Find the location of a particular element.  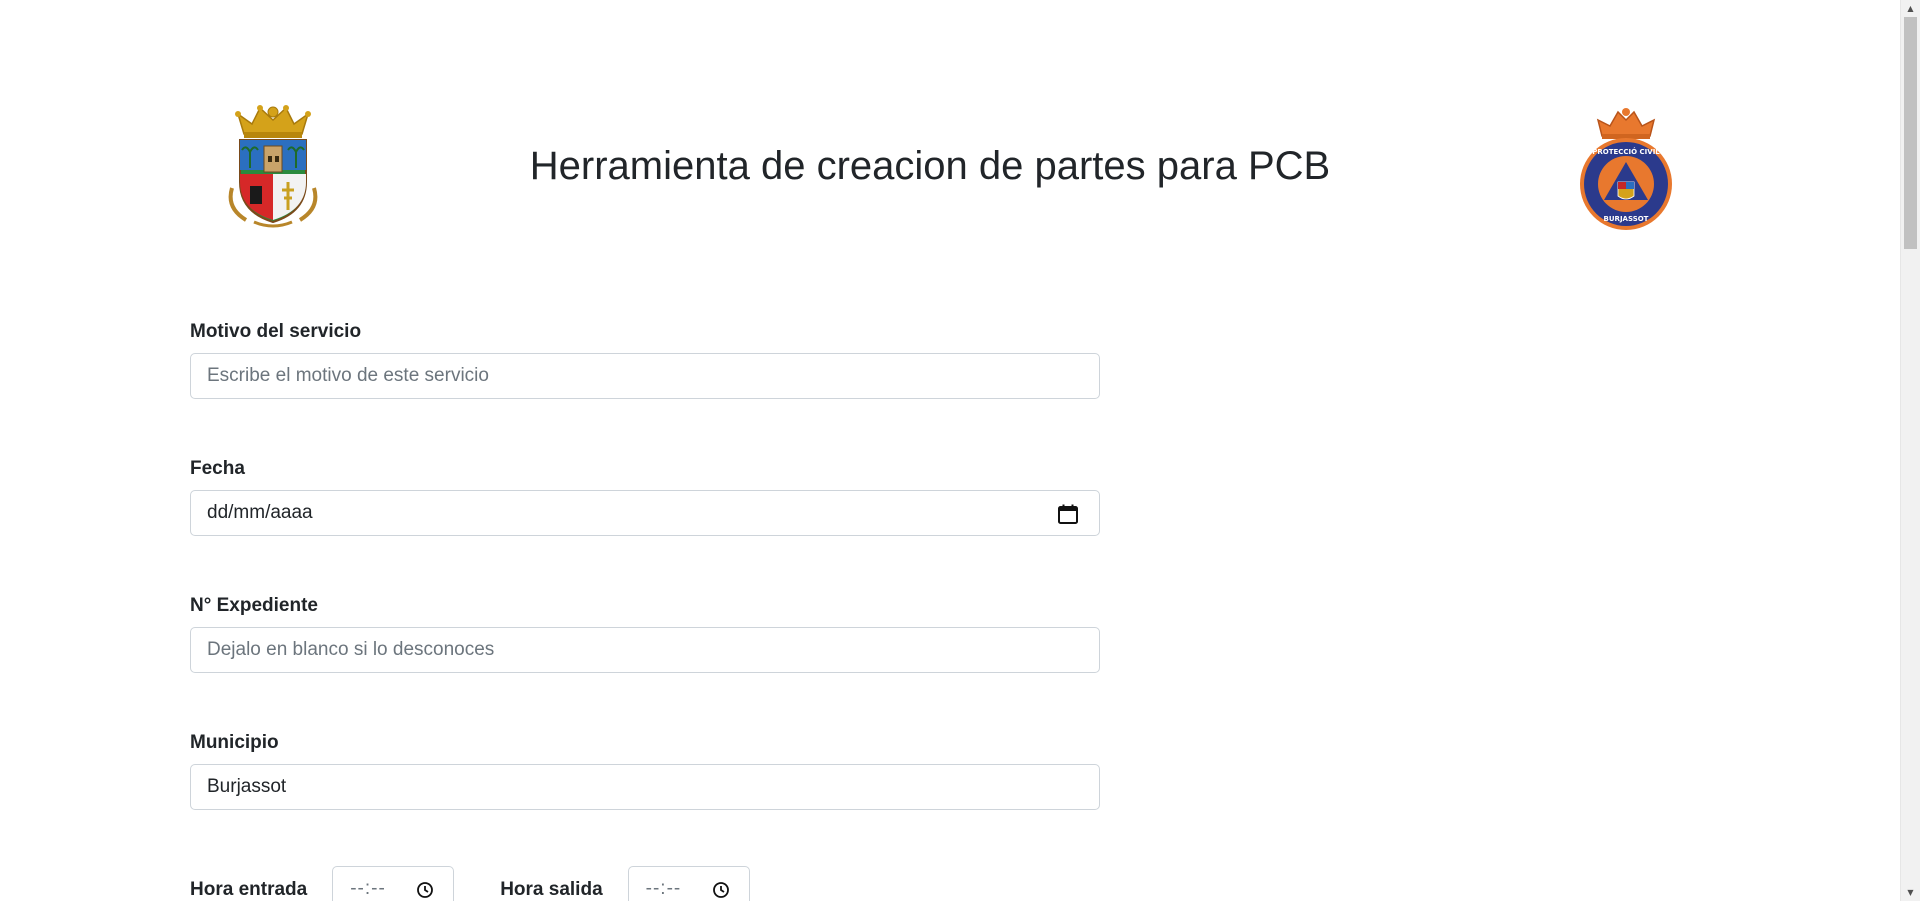

municipio-input is located at coordinates (645, 787).